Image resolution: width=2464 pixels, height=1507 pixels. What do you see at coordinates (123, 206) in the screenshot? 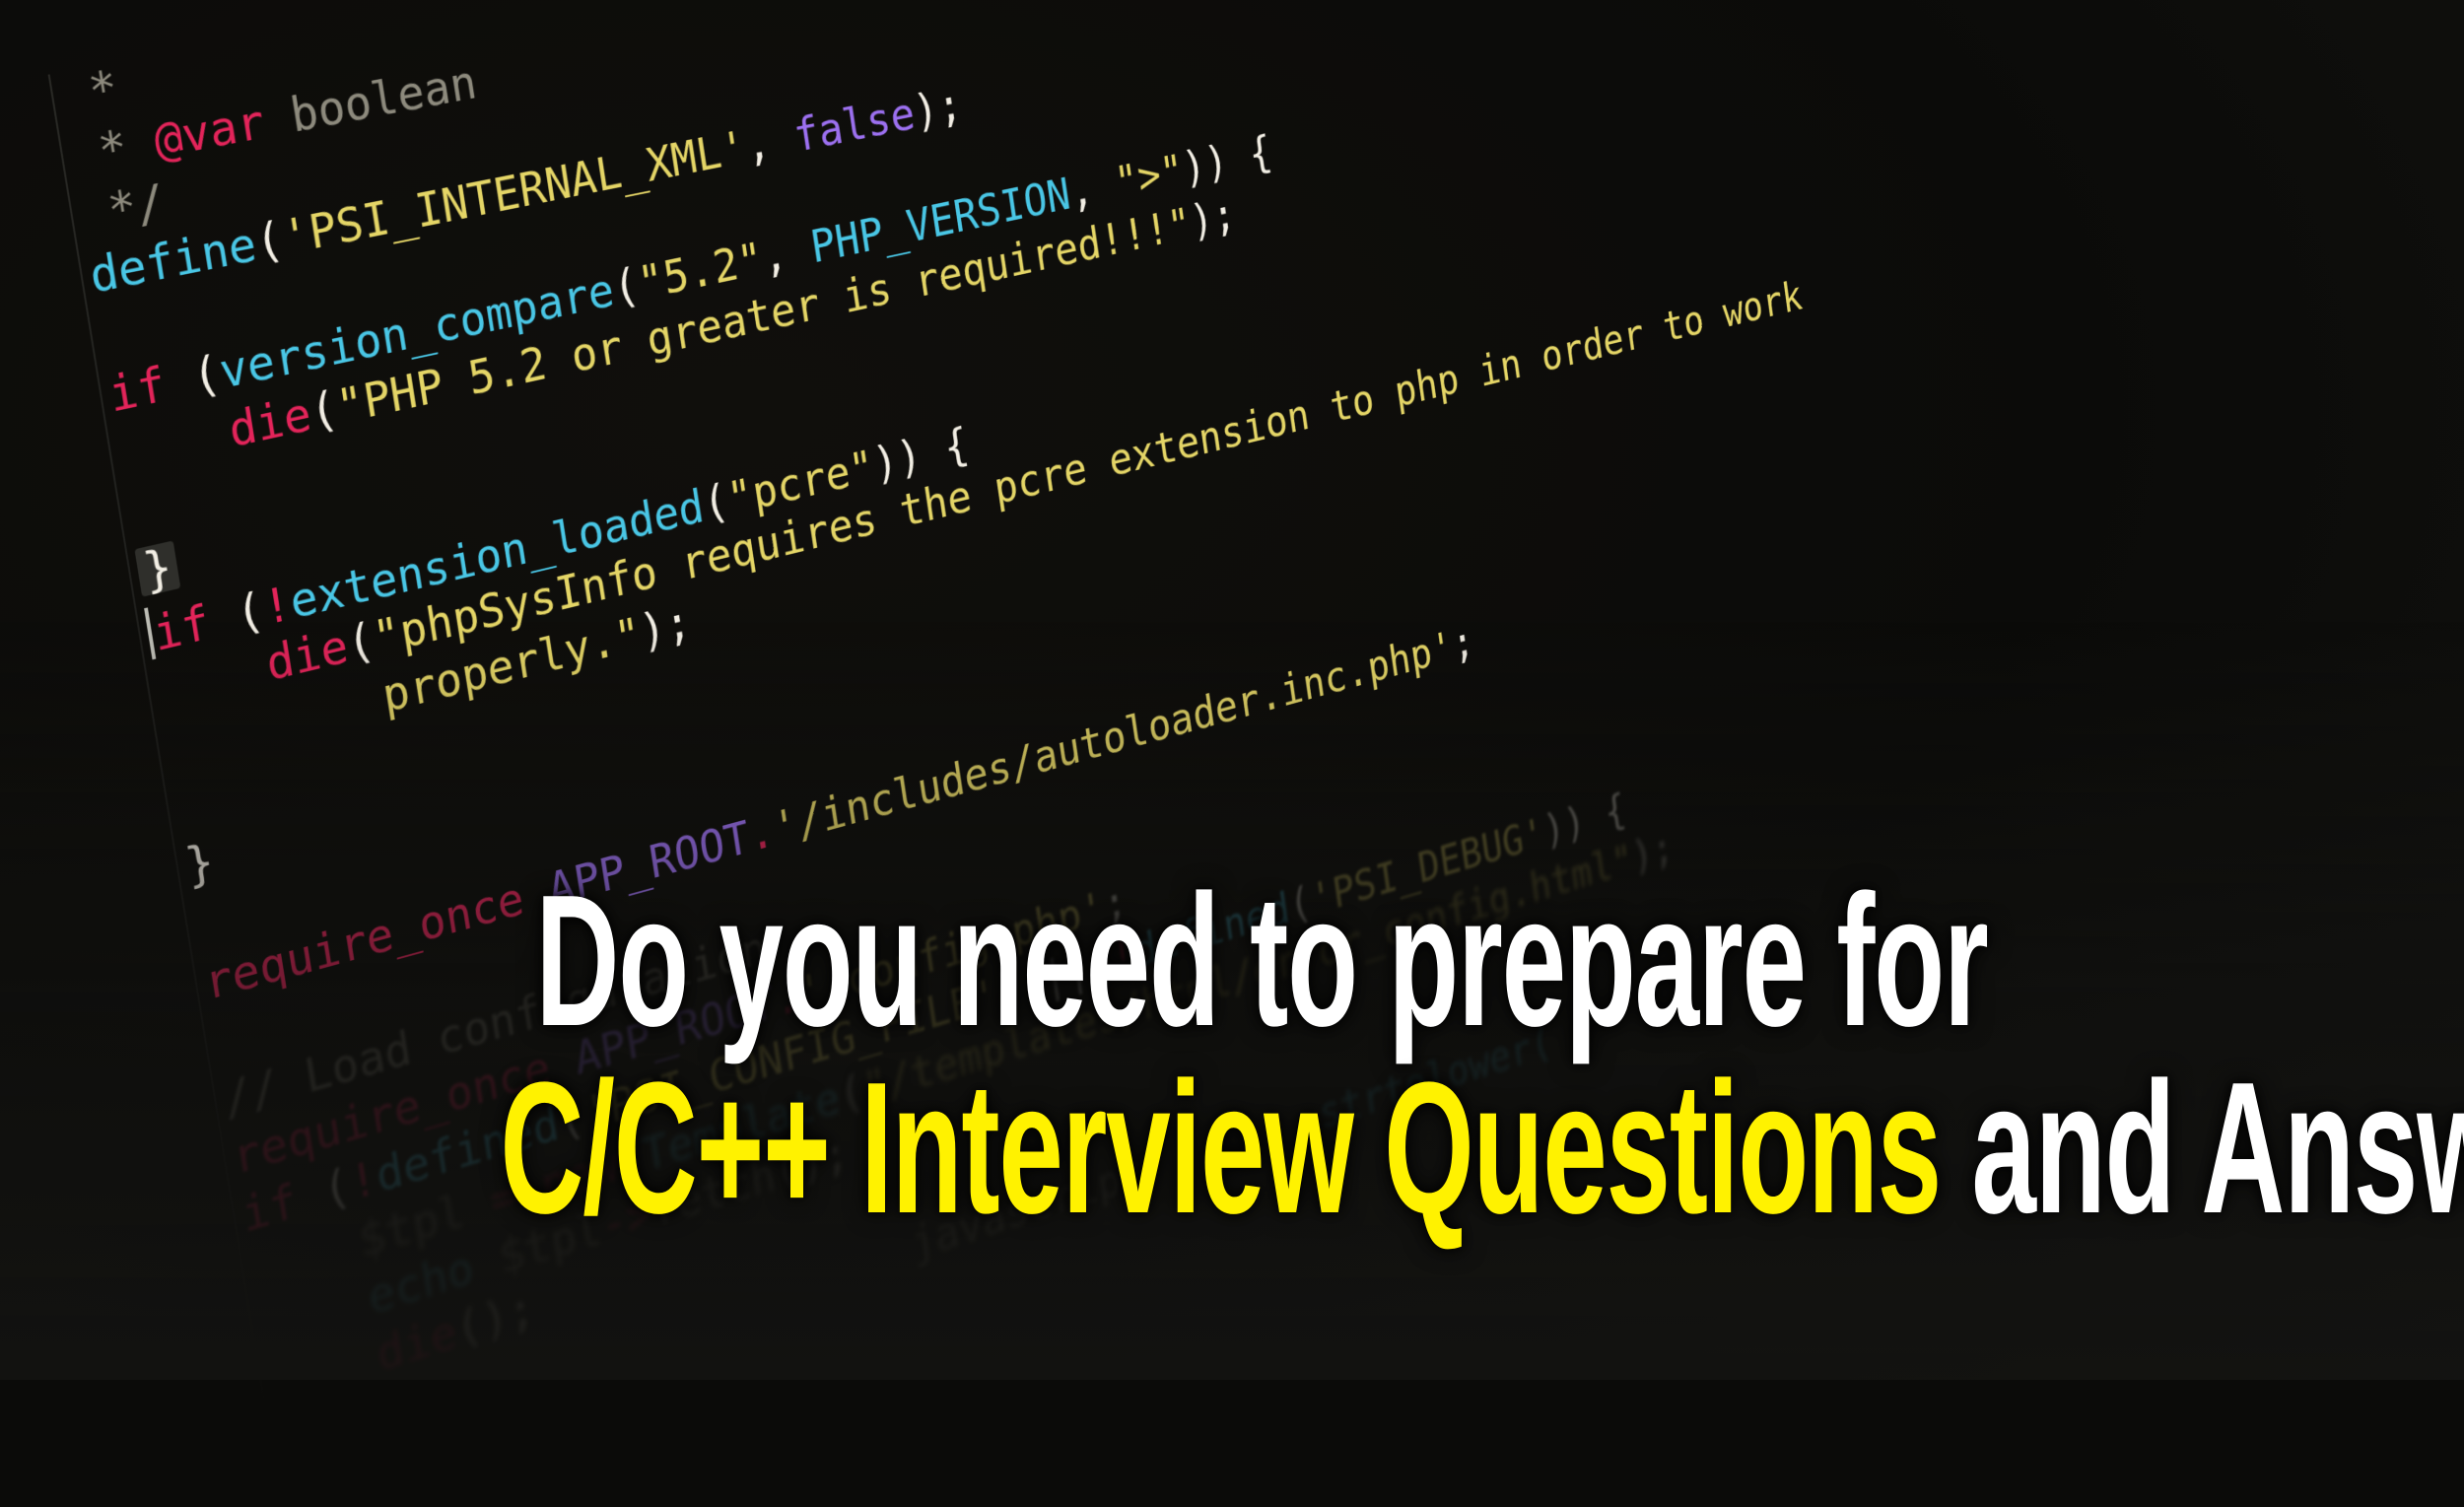
I see `code-line: */` at bounding box center [123, 206].